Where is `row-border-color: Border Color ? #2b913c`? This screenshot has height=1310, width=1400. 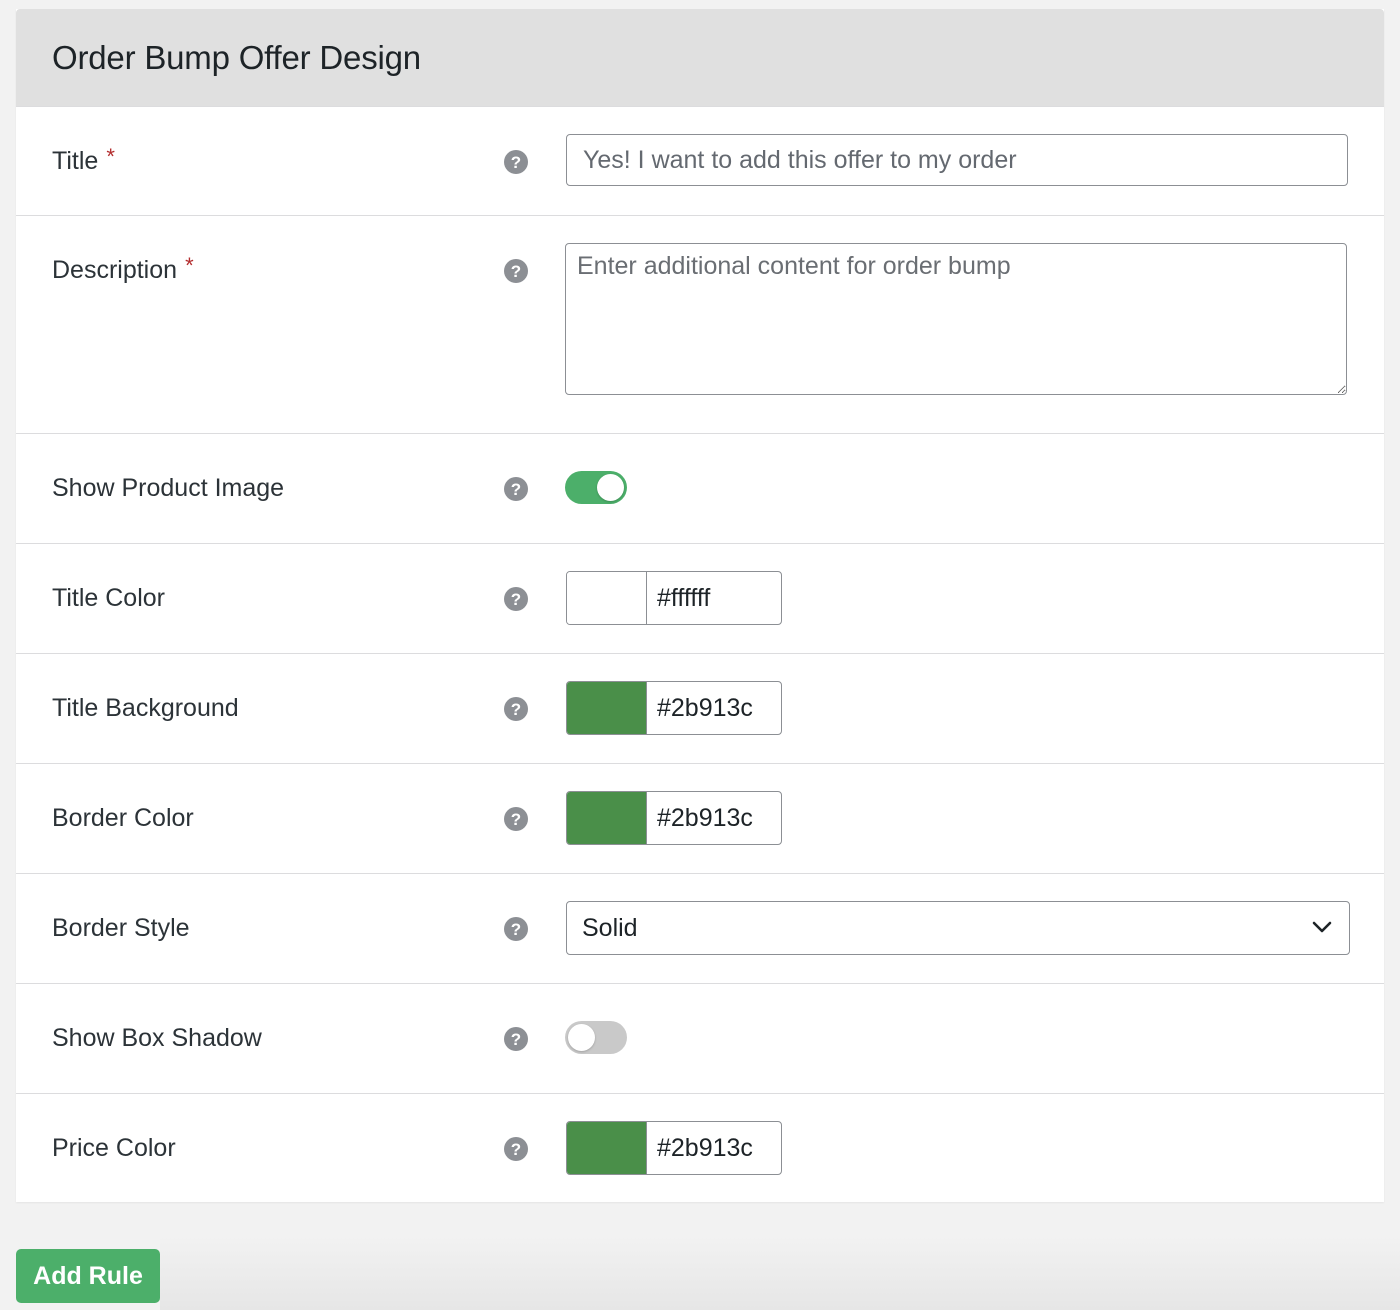
row-border-color: Border Color ? #2b913c is located at coordinates (700, 818).